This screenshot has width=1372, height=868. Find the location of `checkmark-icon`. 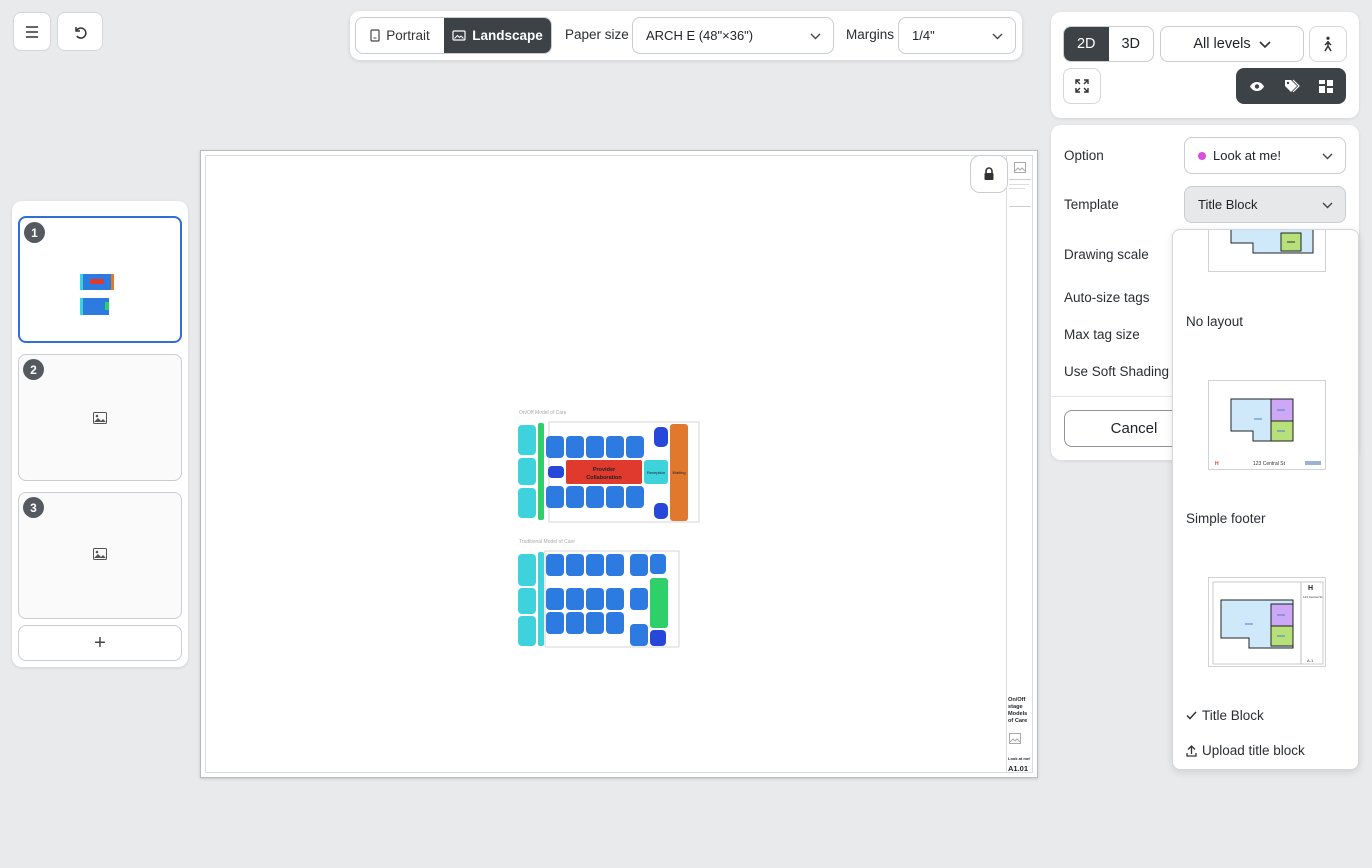

checkmark-icon is located at coordinates (1191, 715).